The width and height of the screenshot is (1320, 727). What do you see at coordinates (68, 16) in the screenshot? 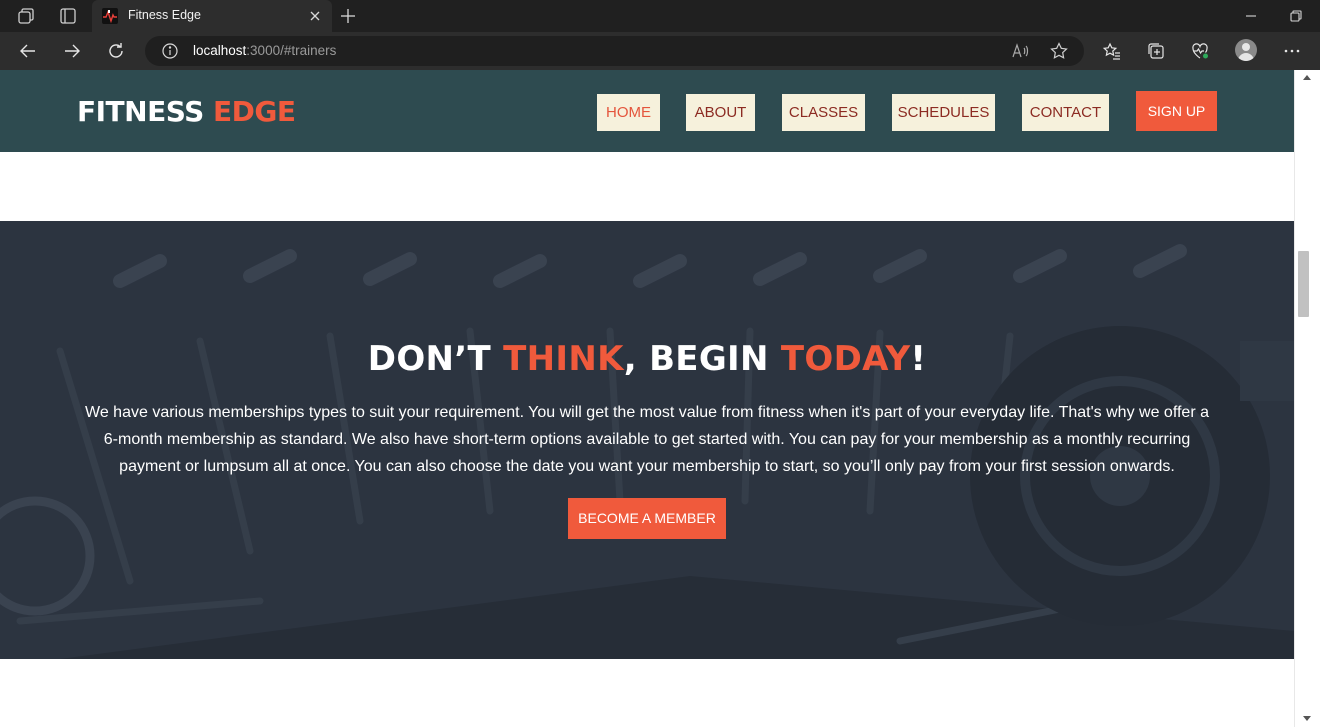
I see `tab-actions-icon` at bounding box center [68, 16].